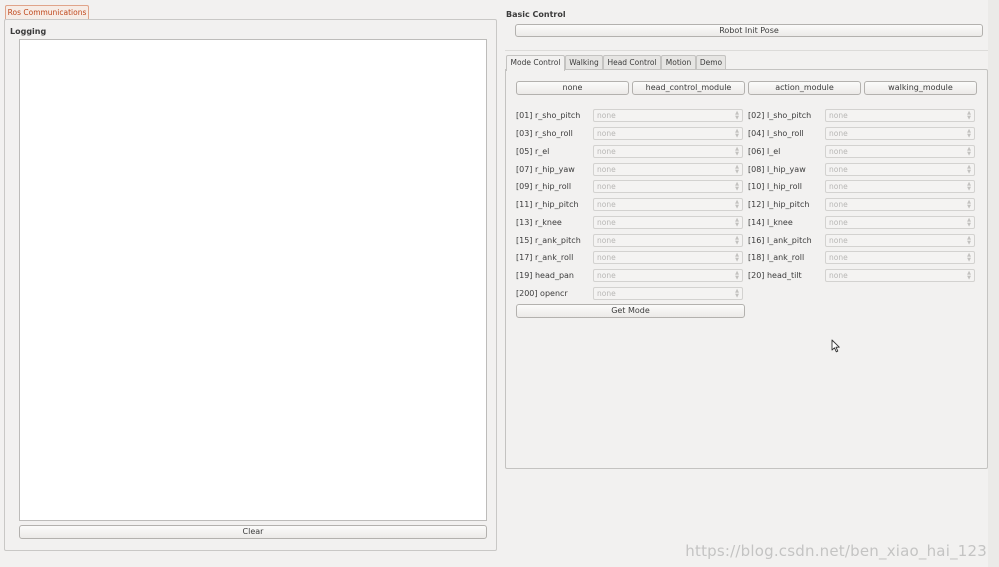  I want to click on joint-label: [09] r_hip_roll, so click(544, 186).